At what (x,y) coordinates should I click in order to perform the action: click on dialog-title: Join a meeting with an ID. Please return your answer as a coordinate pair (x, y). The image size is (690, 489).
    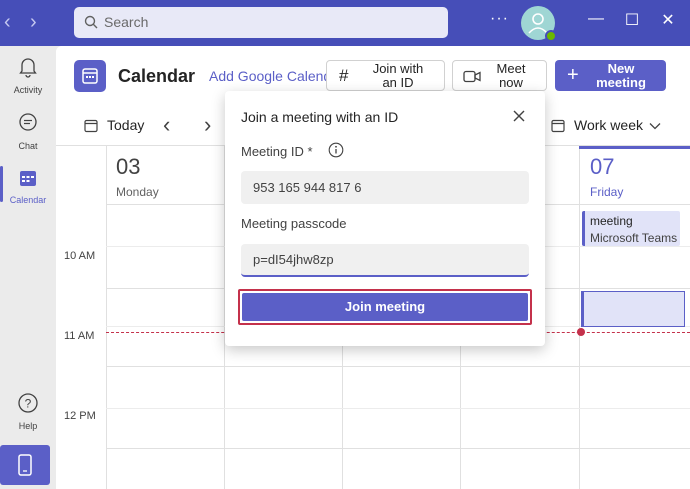
    Looking at the image, I should click on (320, 117).